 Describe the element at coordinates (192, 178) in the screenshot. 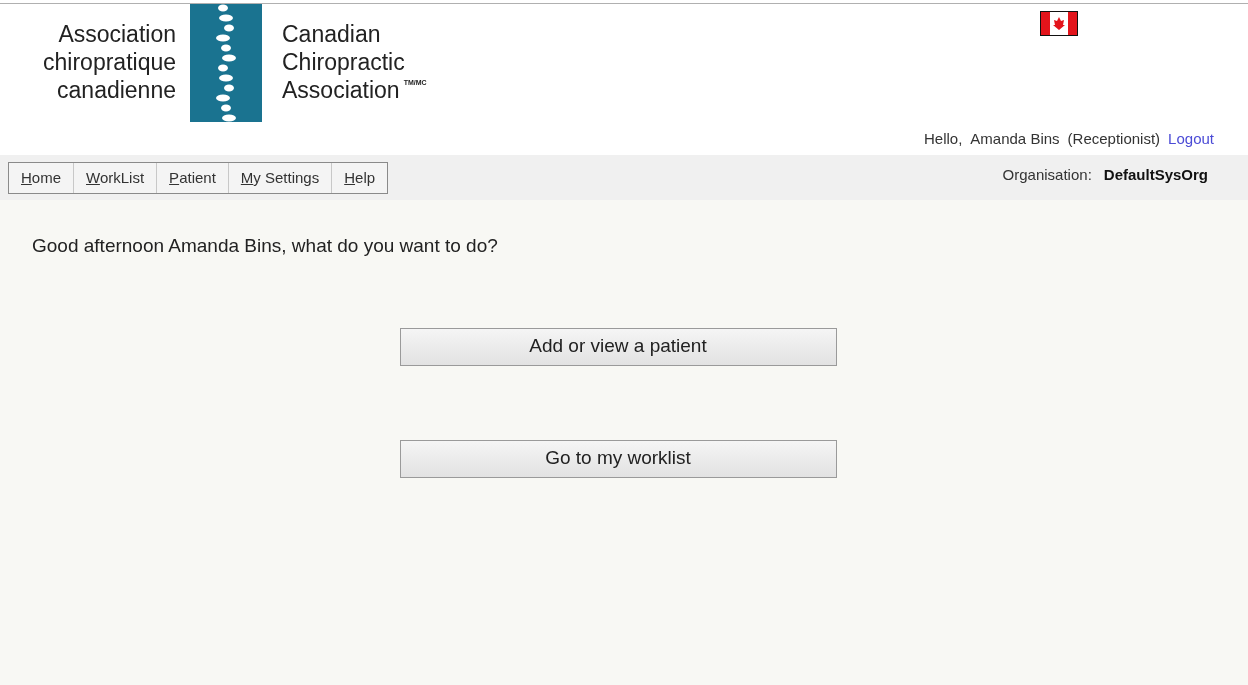

I see `menu-item: Patient` at that location.